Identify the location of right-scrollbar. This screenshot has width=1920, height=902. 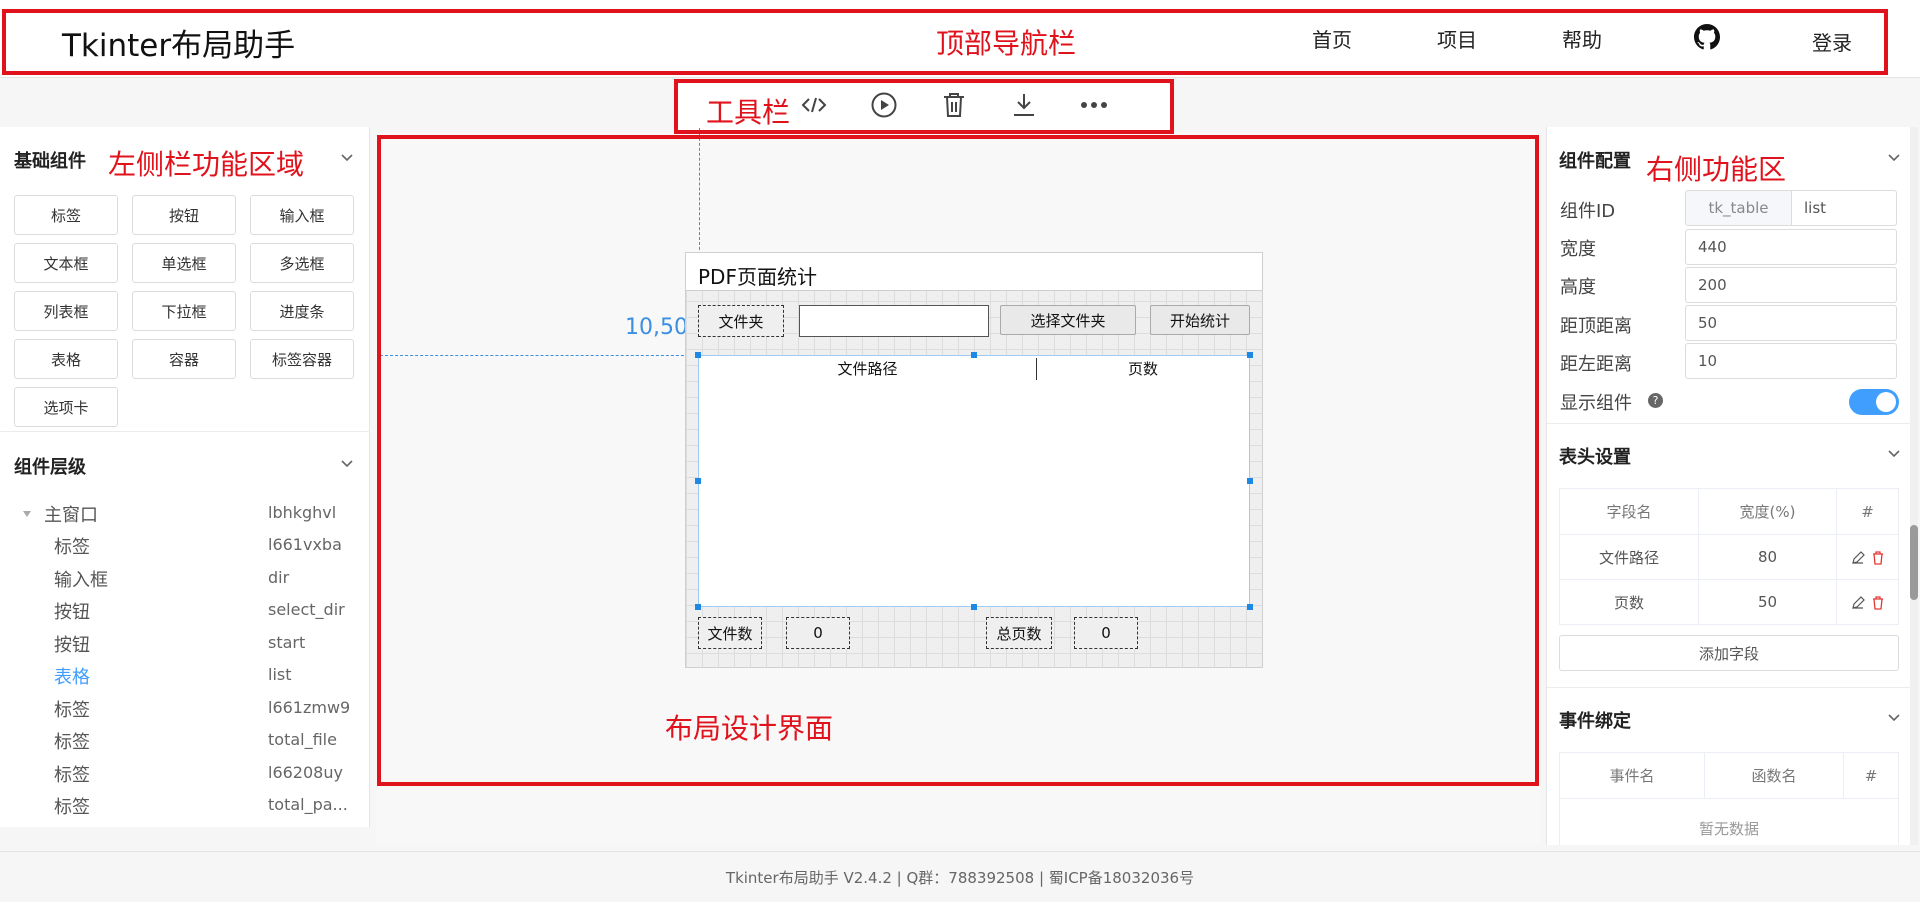
(1914, 486).